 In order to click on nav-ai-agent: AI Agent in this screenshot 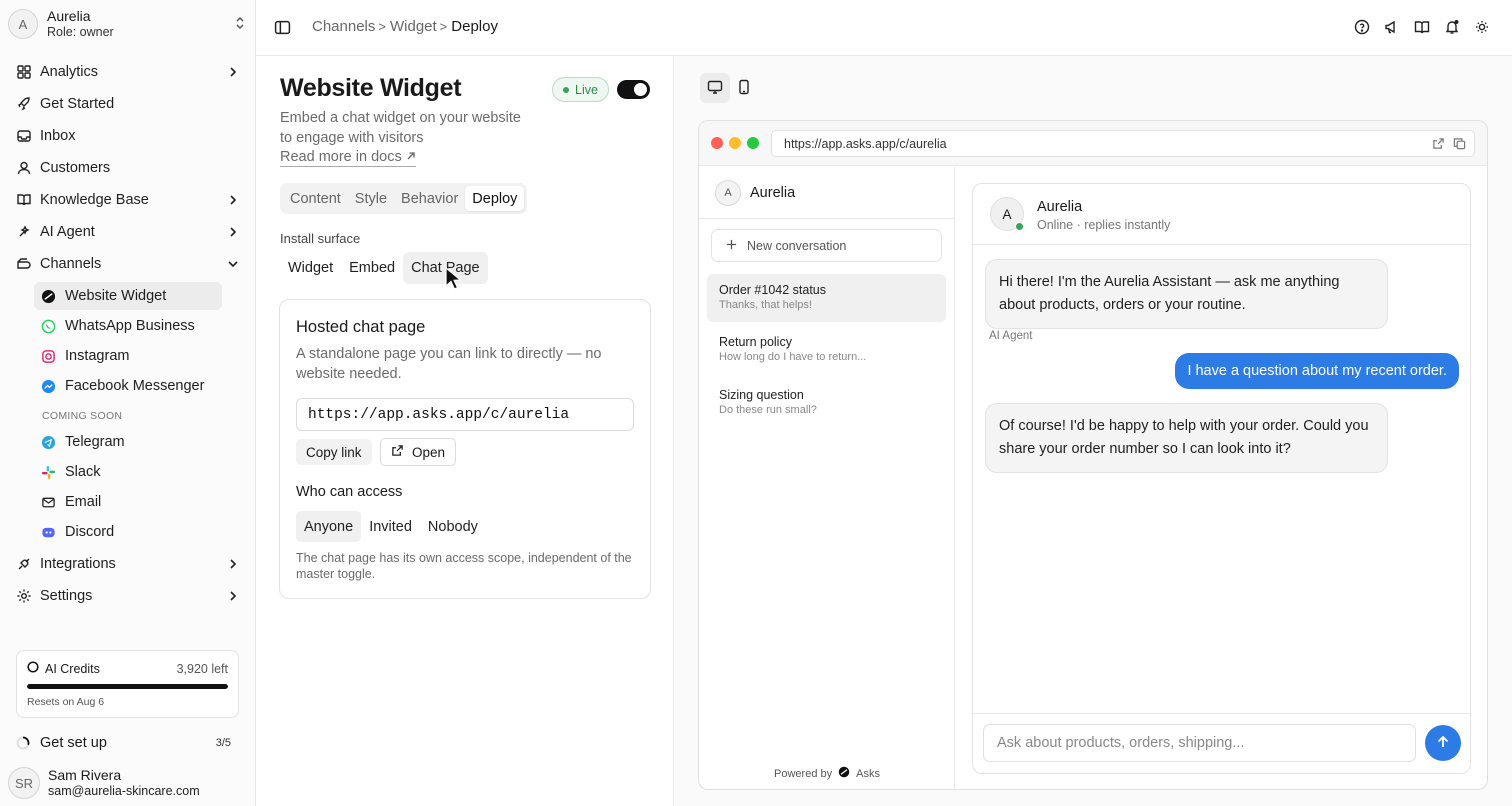, I will do `click(128, 232)`.